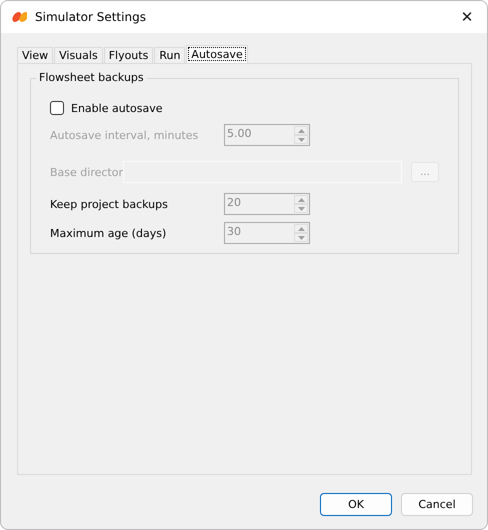 The height and width of the screenshot is (530, 488). I want to click on field-label: Maximum age (days), so click(109, 233).